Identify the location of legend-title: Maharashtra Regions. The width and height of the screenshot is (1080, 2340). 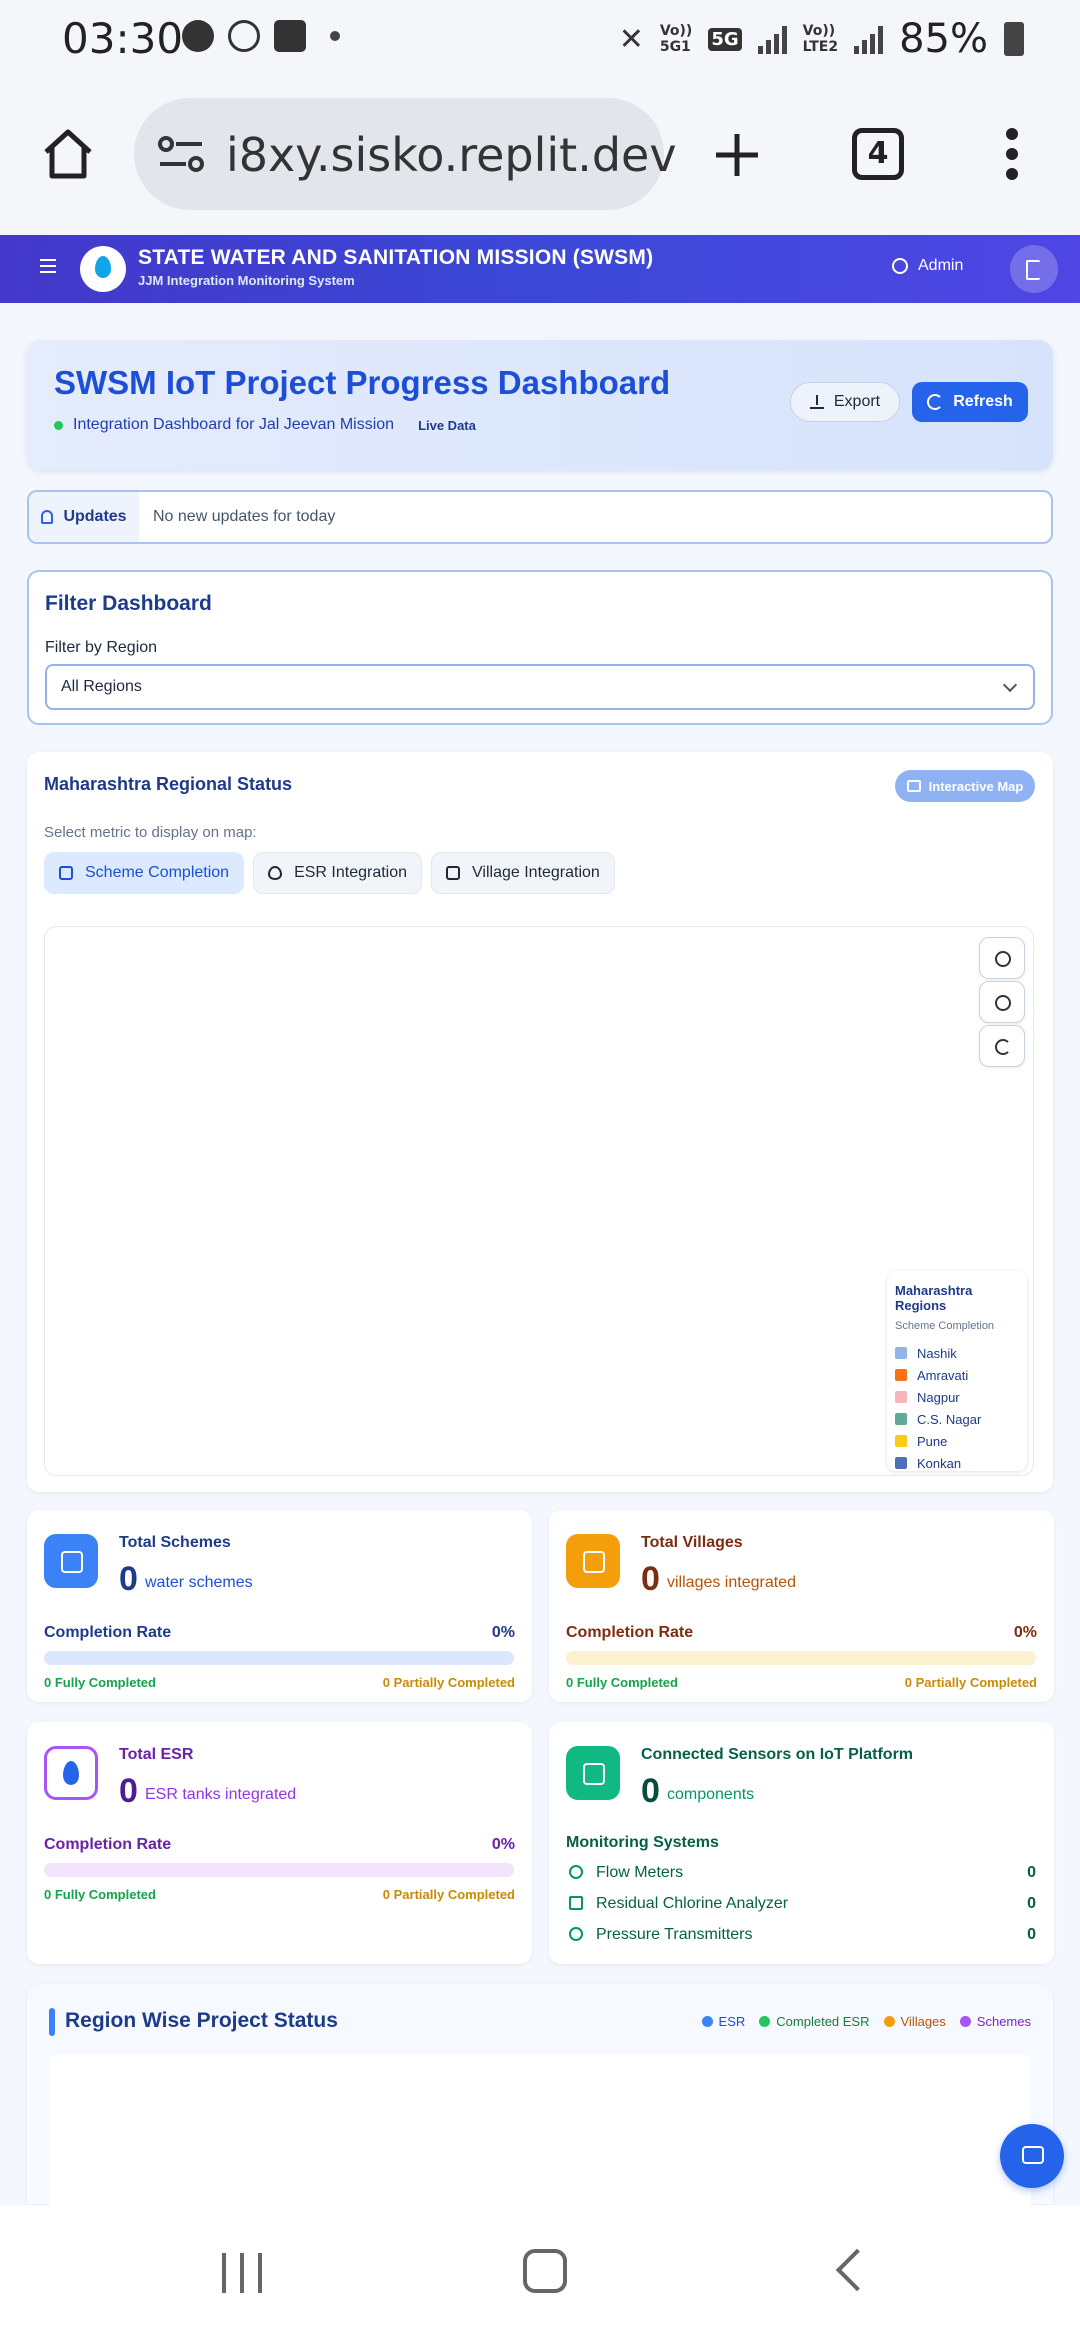
(934, 1298).